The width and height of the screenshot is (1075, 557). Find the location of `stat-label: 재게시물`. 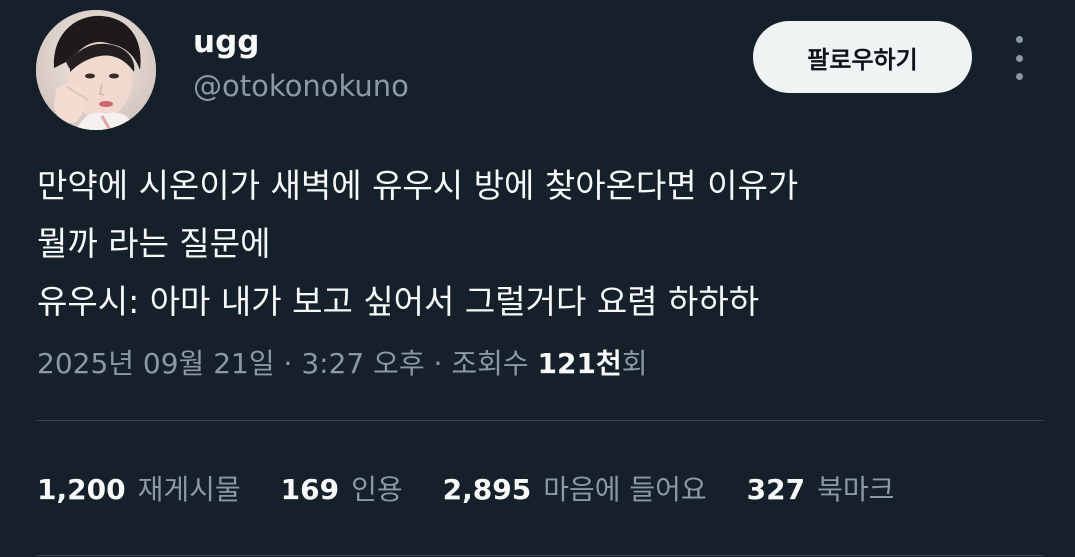

stat-label: 재게시물 is located at coordinates (189, 489).